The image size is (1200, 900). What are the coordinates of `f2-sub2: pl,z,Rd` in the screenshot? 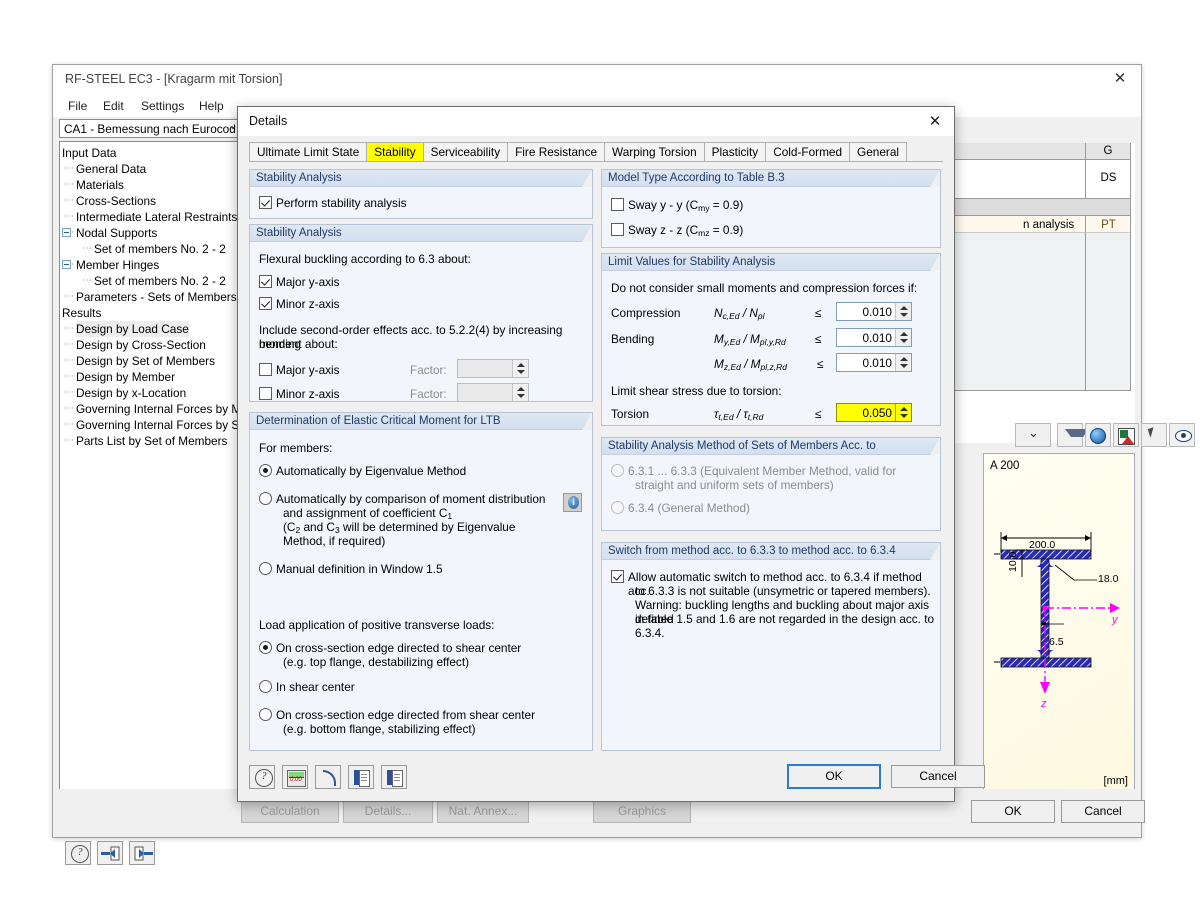 It's located at (773, 367).